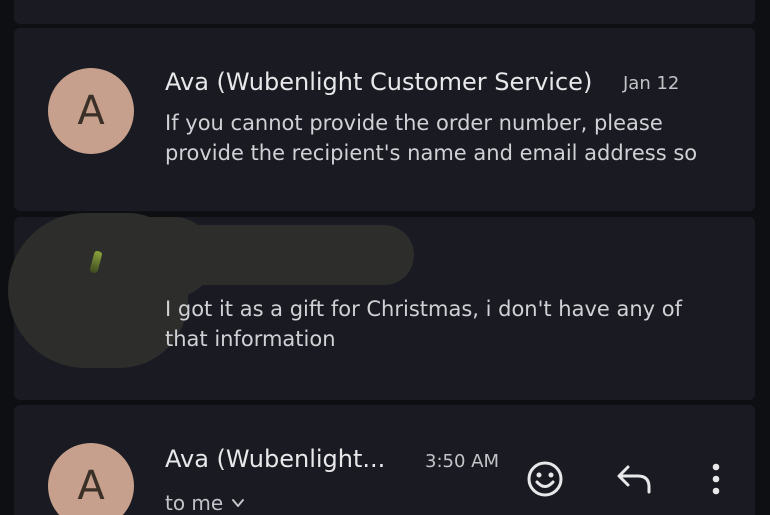  I want to click on more-vert-icon, so click(716, 479).